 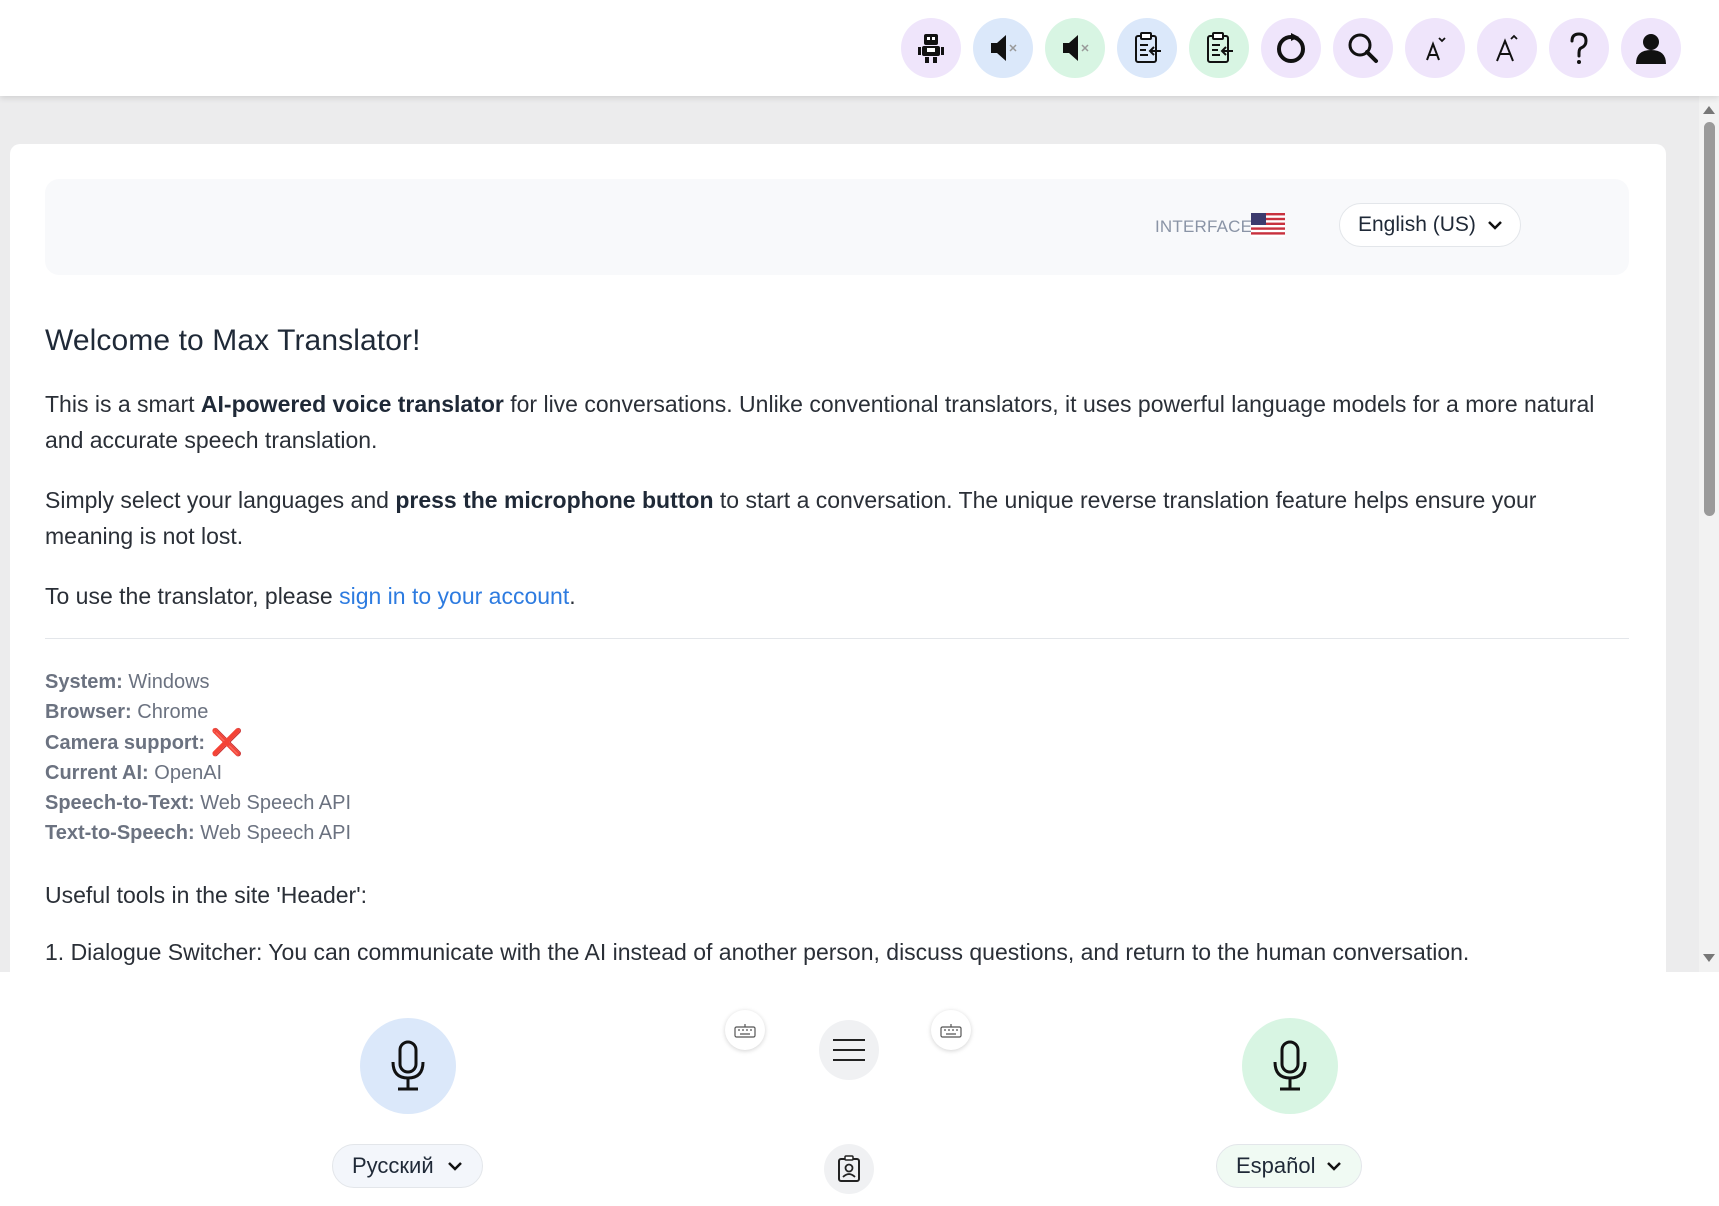 What do you see at coordinates (454, 596) in the screenshot?
I see `sign-in-link: sign in to your account` at bounding box center [454, 596].